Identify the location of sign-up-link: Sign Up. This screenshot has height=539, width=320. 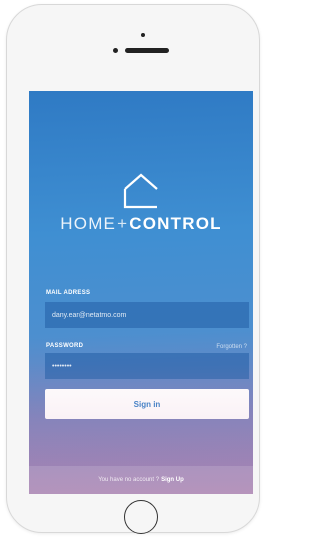
(172, 480).